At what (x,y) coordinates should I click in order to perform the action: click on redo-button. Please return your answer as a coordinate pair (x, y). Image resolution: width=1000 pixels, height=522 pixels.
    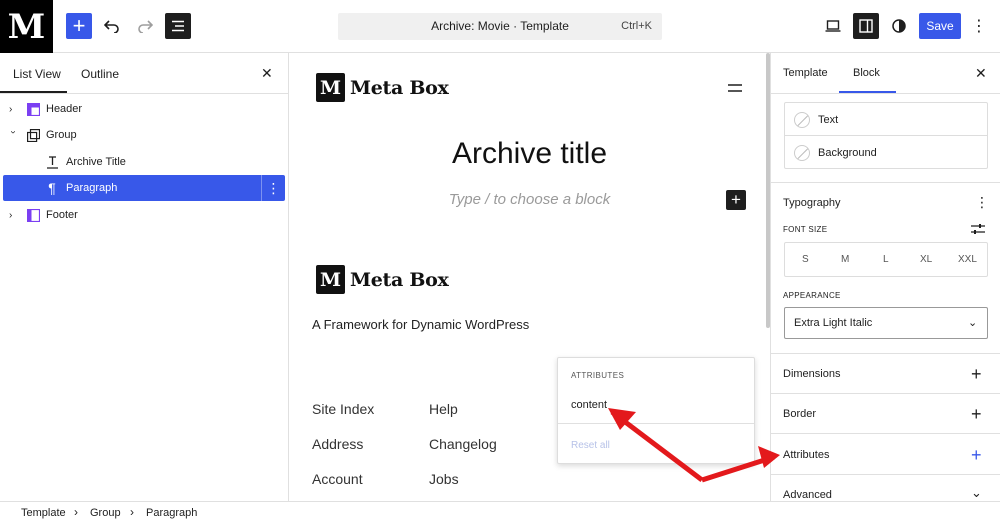
    Looking at the image, I should click on (145, 26).